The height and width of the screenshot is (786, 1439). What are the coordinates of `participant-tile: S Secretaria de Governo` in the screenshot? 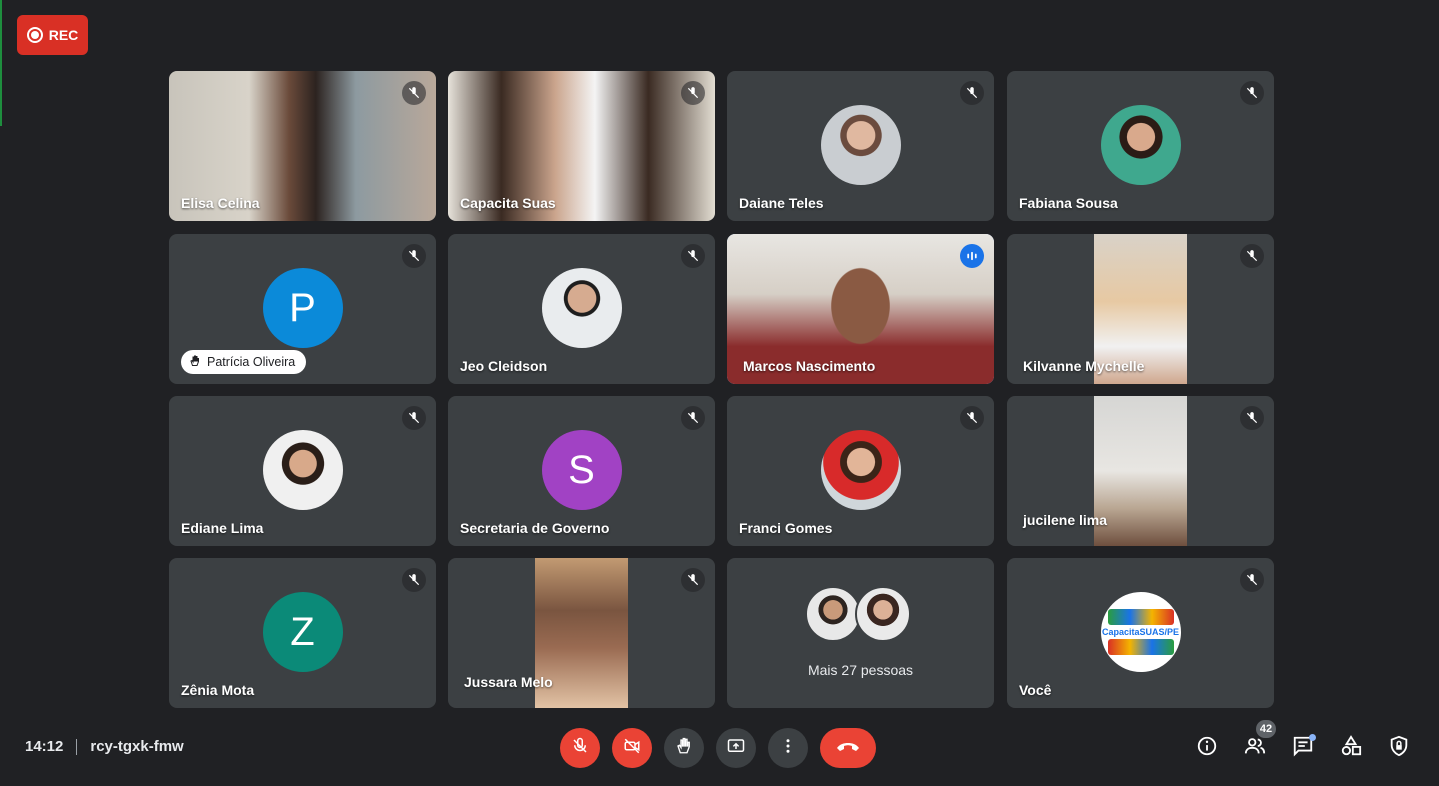 It's located at (581, 471).